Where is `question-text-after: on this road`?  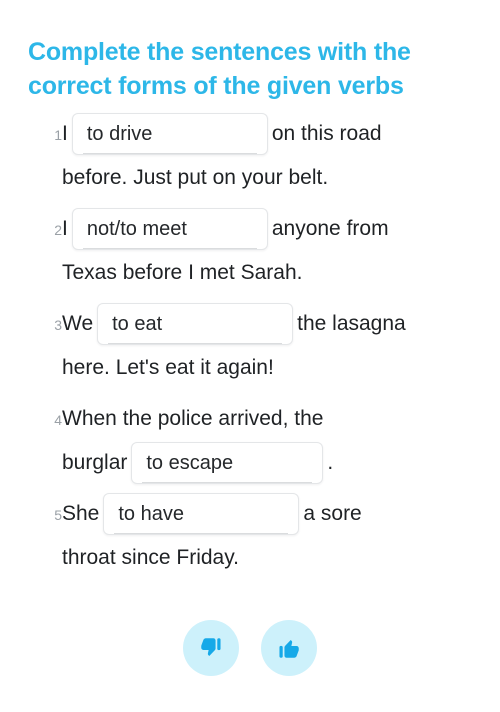 question-text-after: on this road is located at coordinates (326, 133).